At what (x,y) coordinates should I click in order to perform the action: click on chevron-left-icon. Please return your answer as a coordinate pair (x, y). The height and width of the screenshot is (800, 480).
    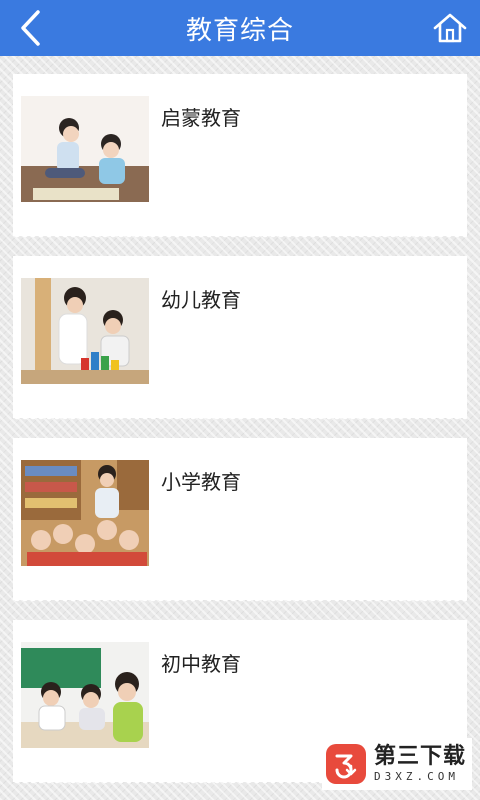
    Looking at the image, I should click on (30, 28).